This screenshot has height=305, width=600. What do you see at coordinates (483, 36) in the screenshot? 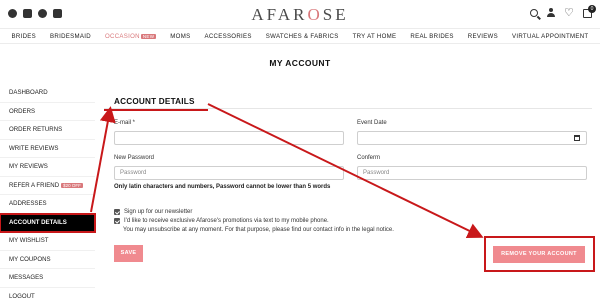
I see `nav-item-reviews: REVIEWS` at bounding box center [483, 36].